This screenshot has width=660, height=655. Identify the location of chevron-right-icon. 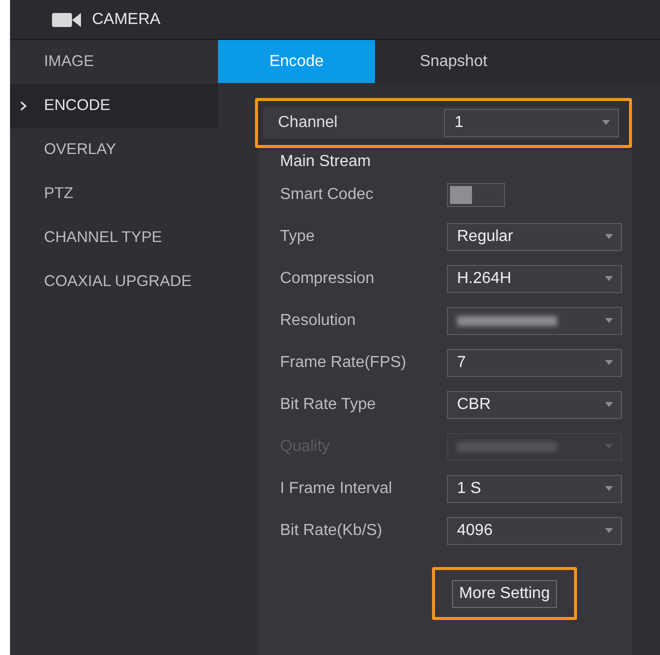
(23, 106).